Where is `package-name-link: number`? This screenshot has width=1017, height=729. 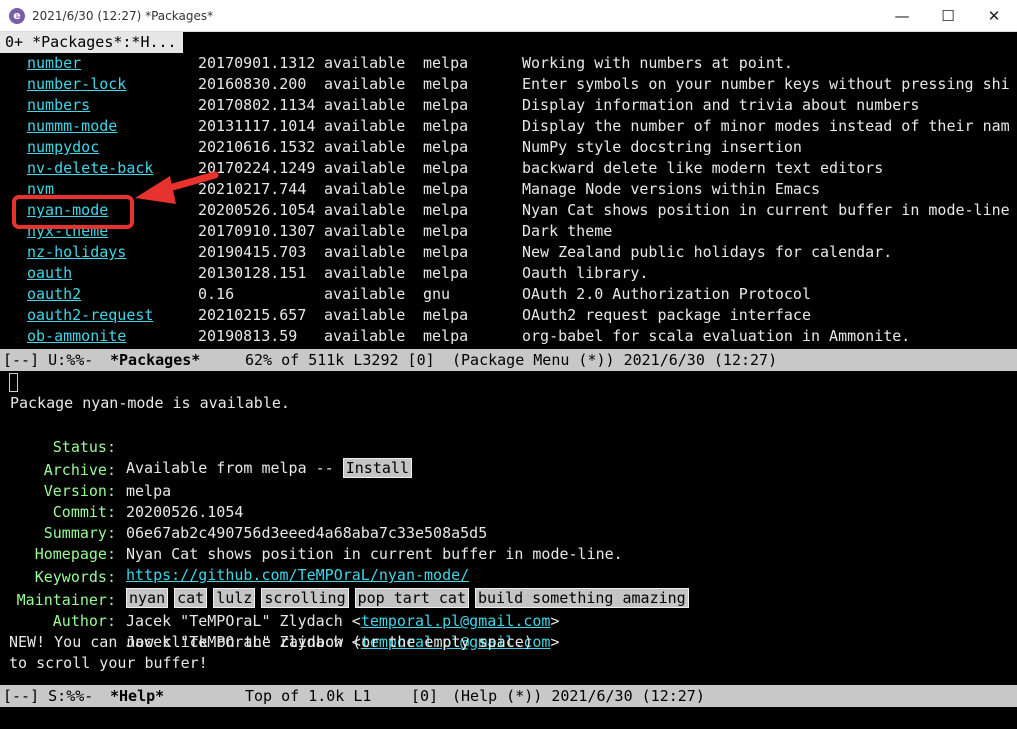
package-name-link: number is located at coordinates (54, 63).